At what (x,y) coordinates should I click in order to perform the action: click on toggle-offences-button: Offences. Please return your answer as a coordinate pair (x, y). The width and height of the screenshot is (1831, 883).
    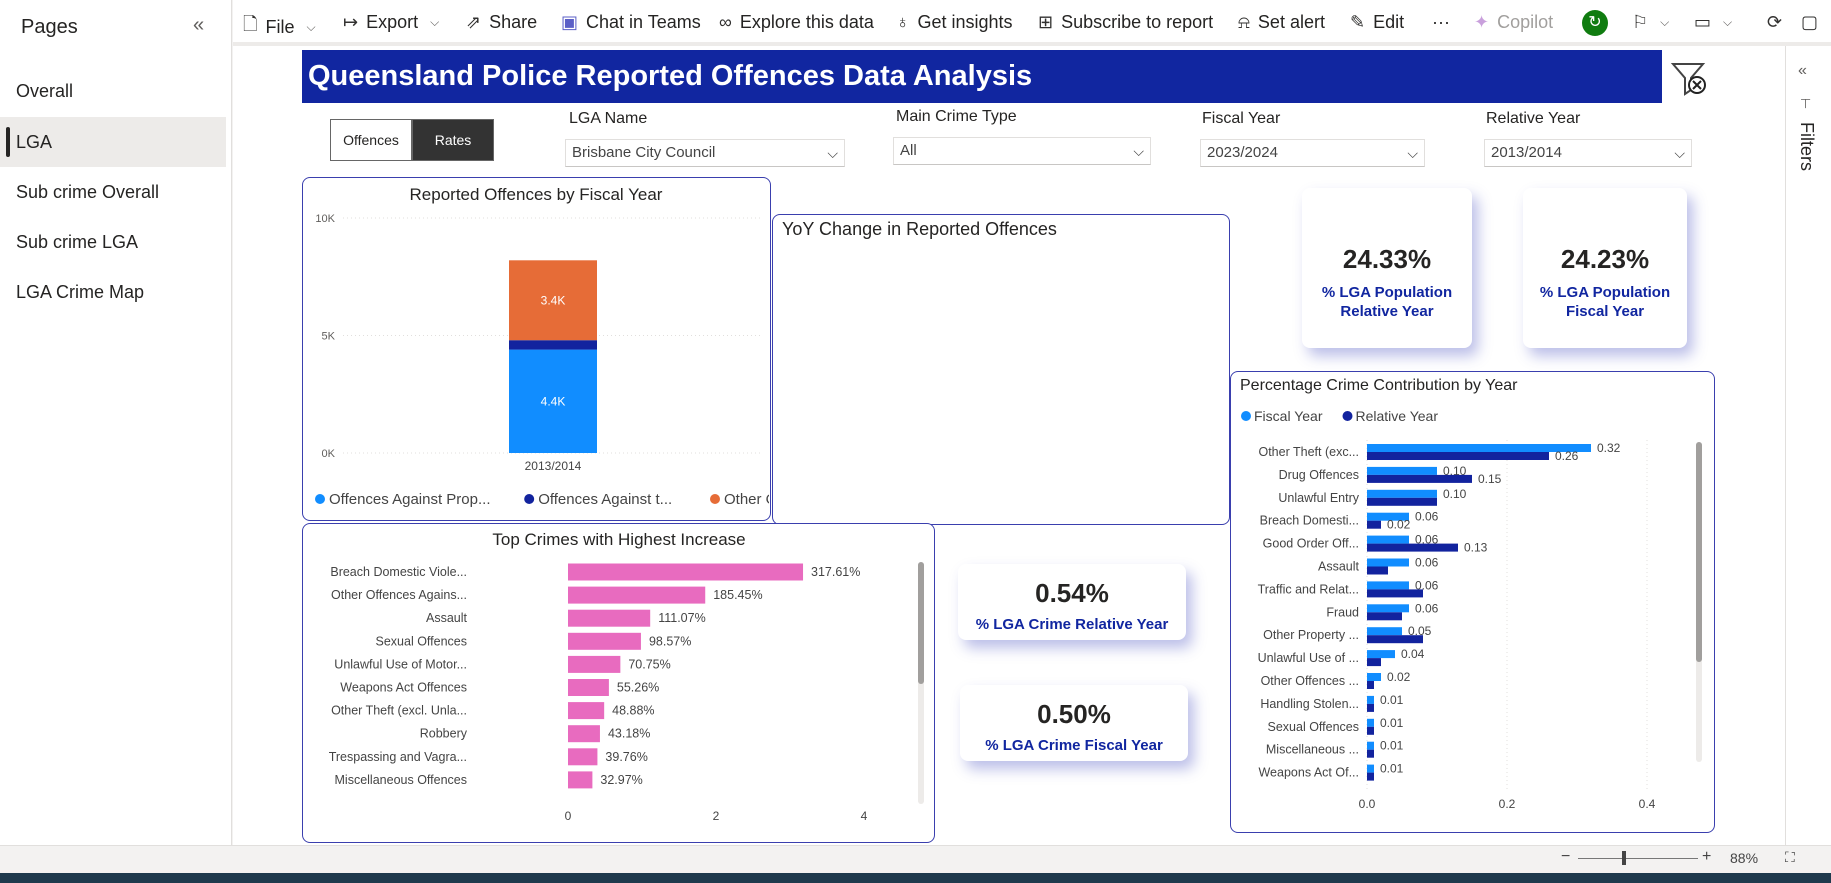
    Looking at the image, I should click on (371, 140).